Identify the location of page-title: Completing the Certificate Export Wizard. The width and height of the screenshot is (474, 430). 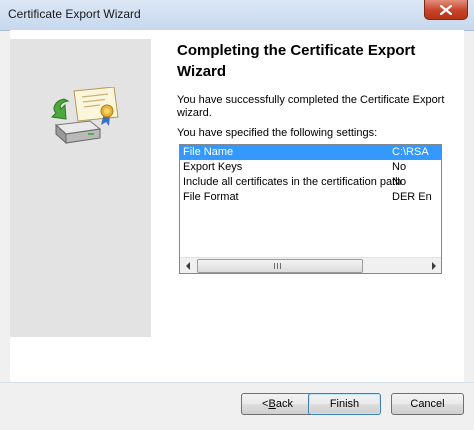
(296, 61).